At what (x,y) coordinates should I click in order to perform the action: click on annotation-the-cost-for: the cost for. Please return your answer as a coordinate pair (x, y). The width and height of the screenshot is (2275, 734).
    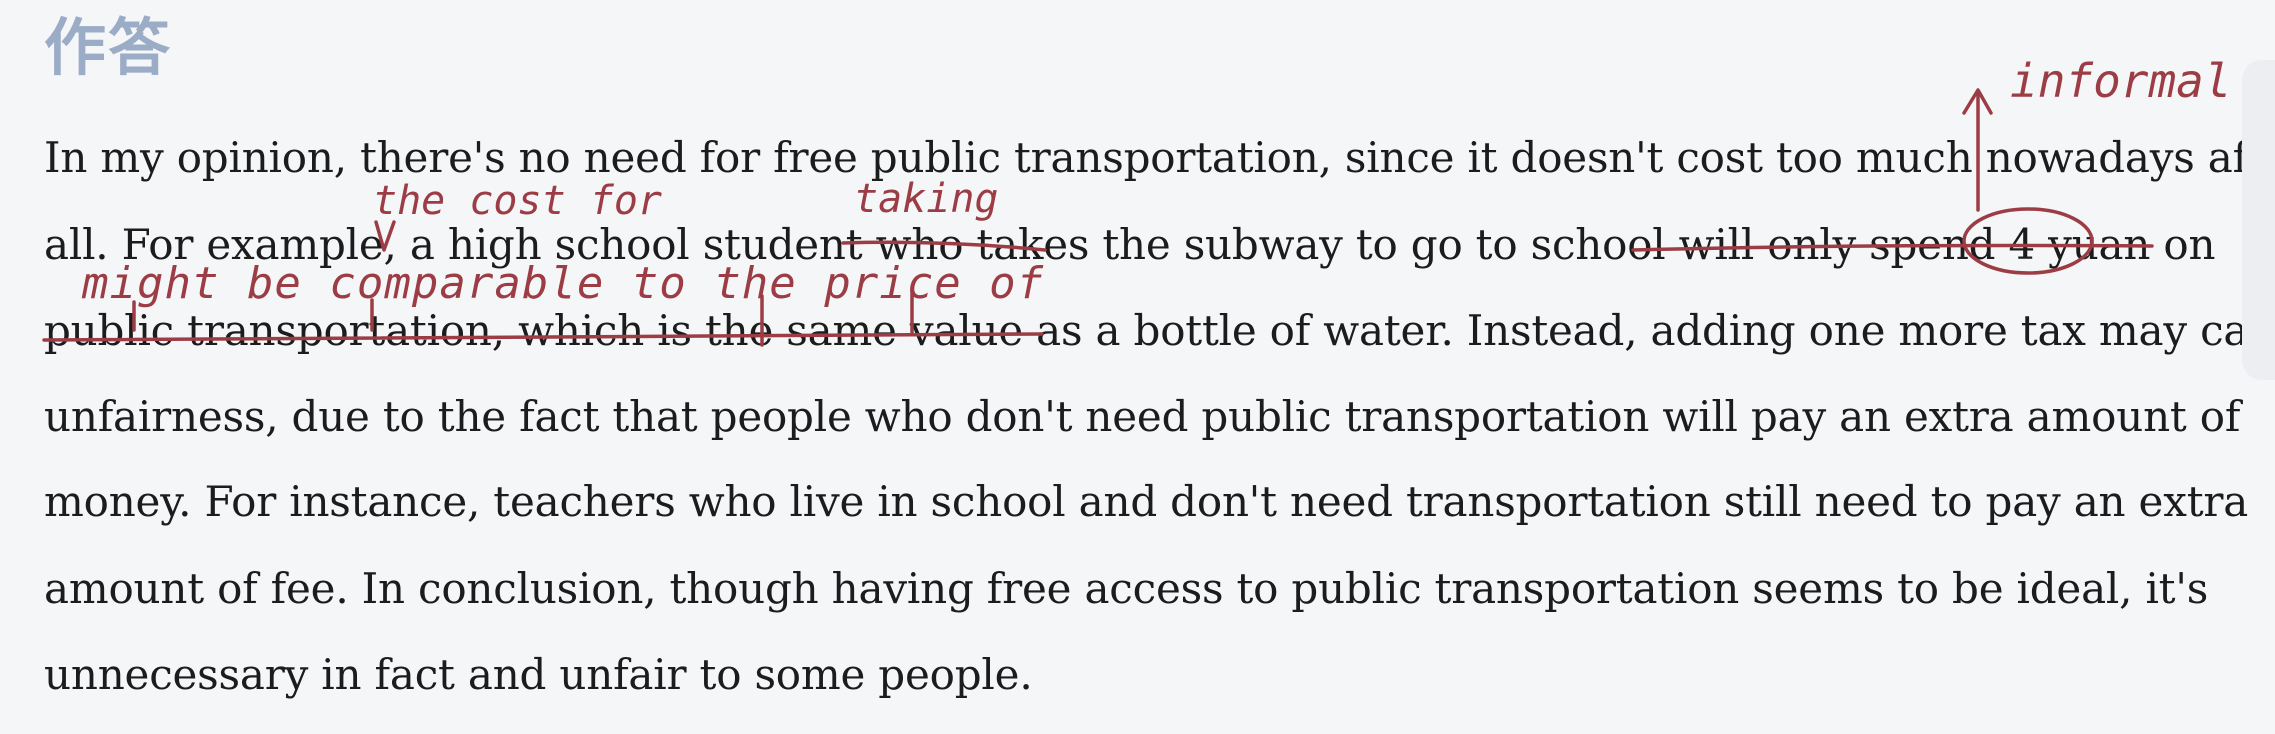
    Looking at the image, I should click on (517, 201).